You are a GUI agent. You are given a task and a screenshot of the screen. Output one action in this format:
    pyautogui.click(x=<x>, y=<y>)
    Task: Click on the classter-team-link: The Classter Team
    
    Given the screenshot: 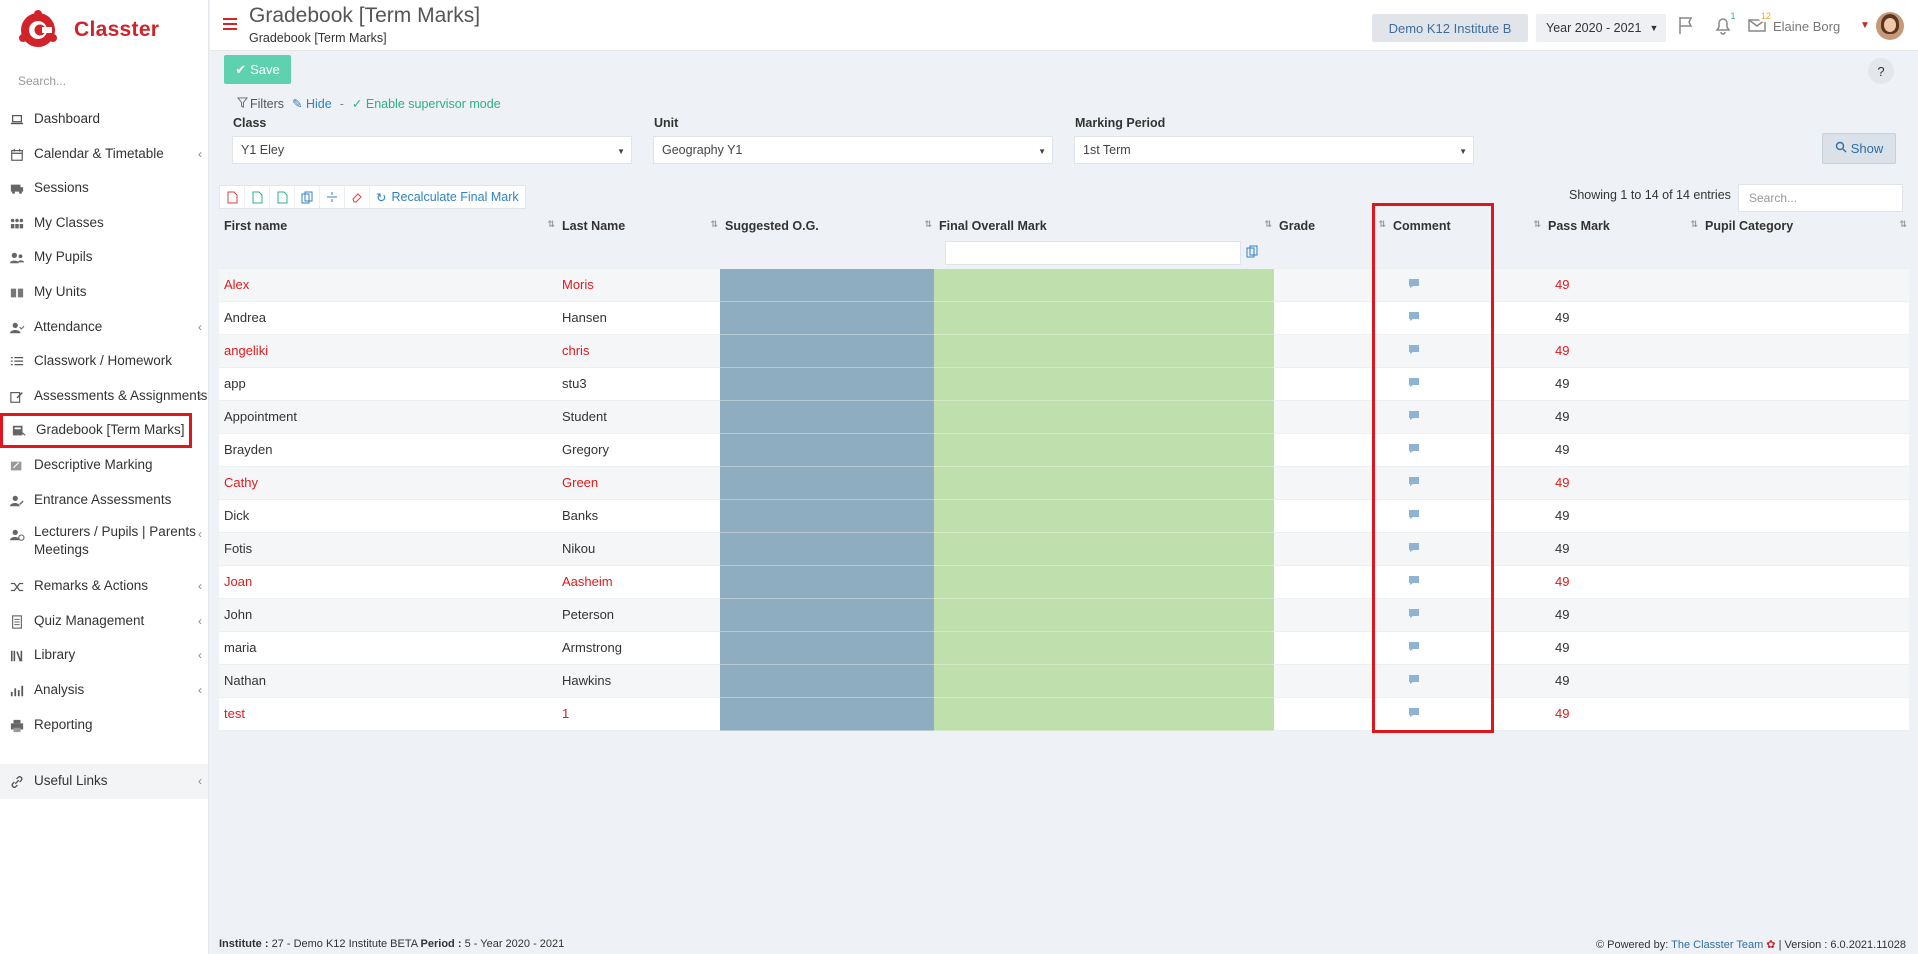 What is the action you would take?
    pyautogui.click(x=1717, y=945)
    